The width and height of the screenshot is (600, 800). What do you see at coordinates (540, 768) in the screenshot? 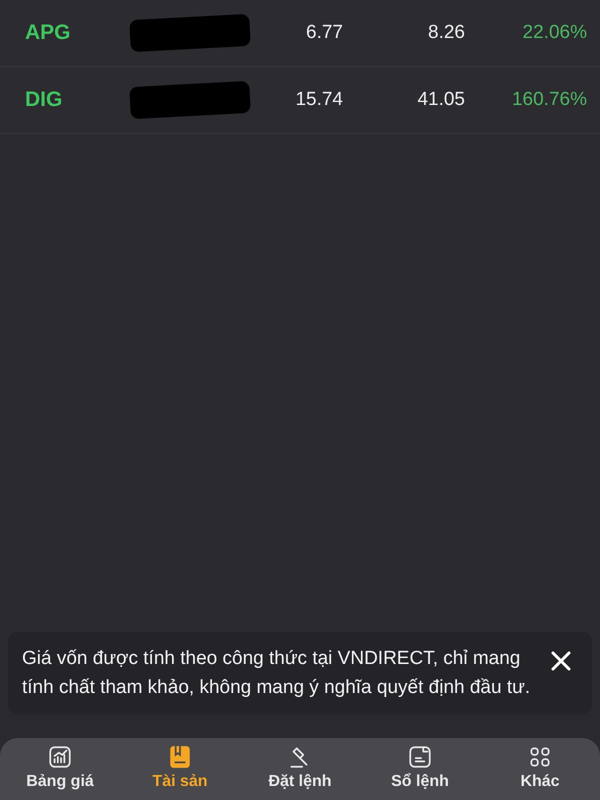
I see `nav-tab: Khác` at bounding box center [540, 768].